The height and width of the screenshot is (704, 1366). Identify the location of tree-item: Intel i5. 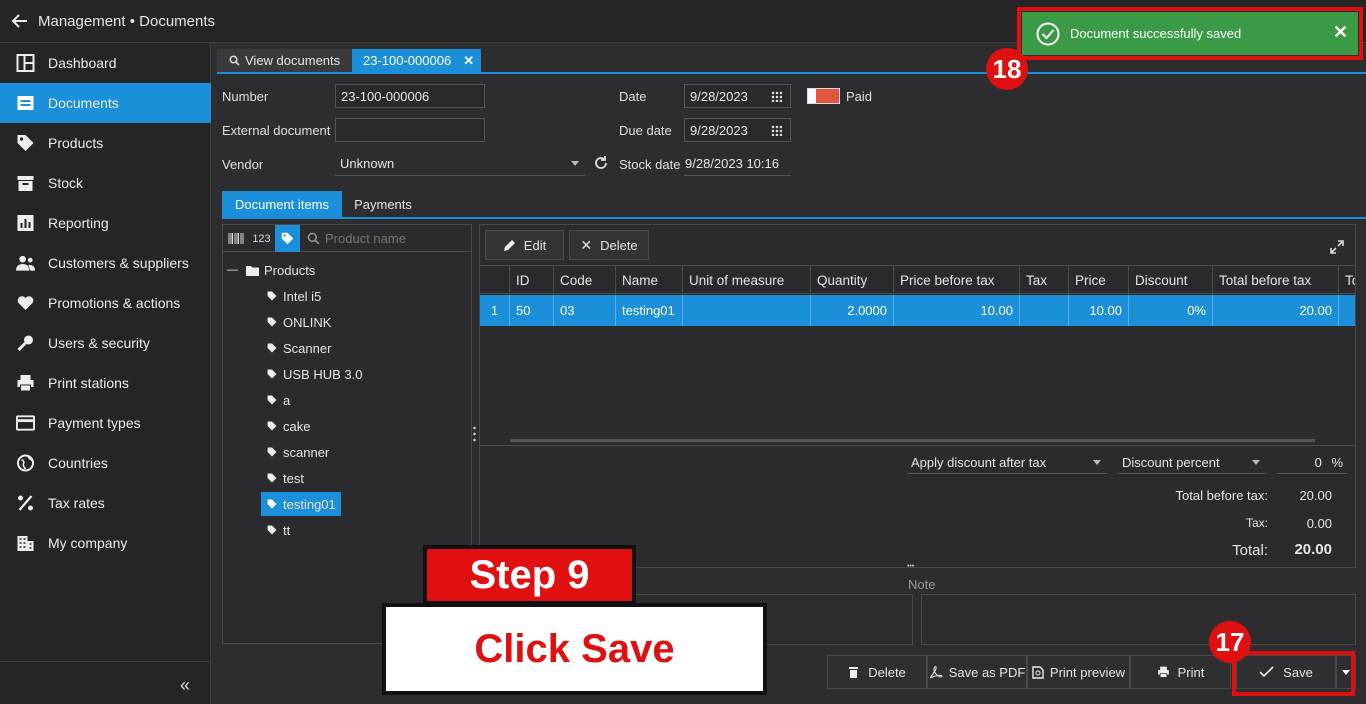
(294, 296).